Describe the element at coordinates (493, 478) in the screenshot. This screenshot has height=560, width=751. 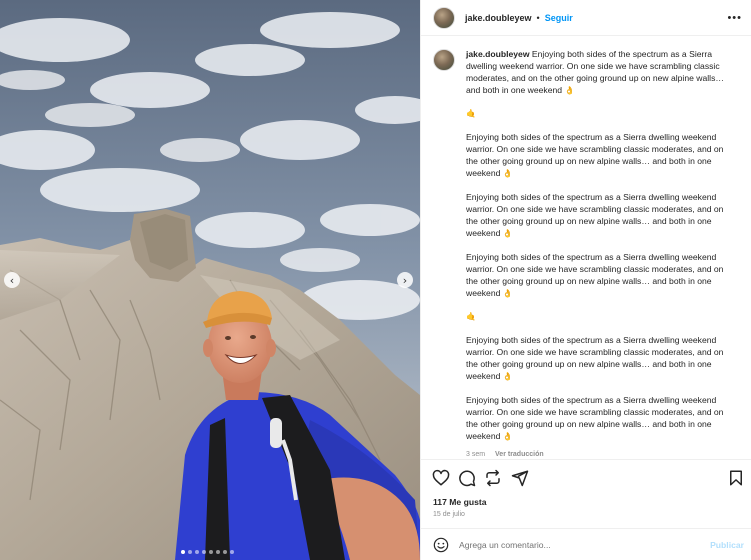
I see `repost-icon` at that location.